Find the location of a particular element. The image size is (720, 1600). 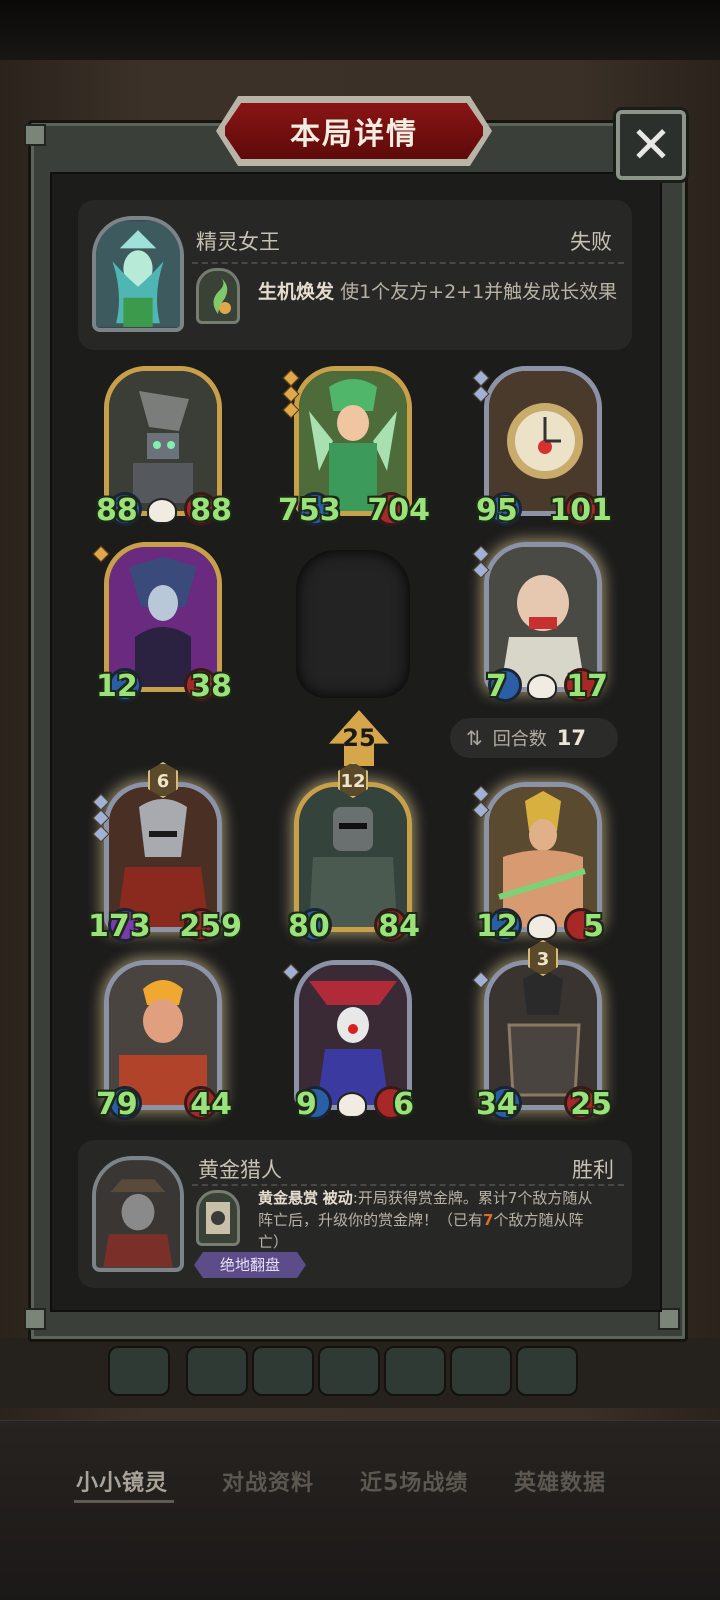

comeback-tag: 绝地翻盘 is located at coordinates (250, 1265).